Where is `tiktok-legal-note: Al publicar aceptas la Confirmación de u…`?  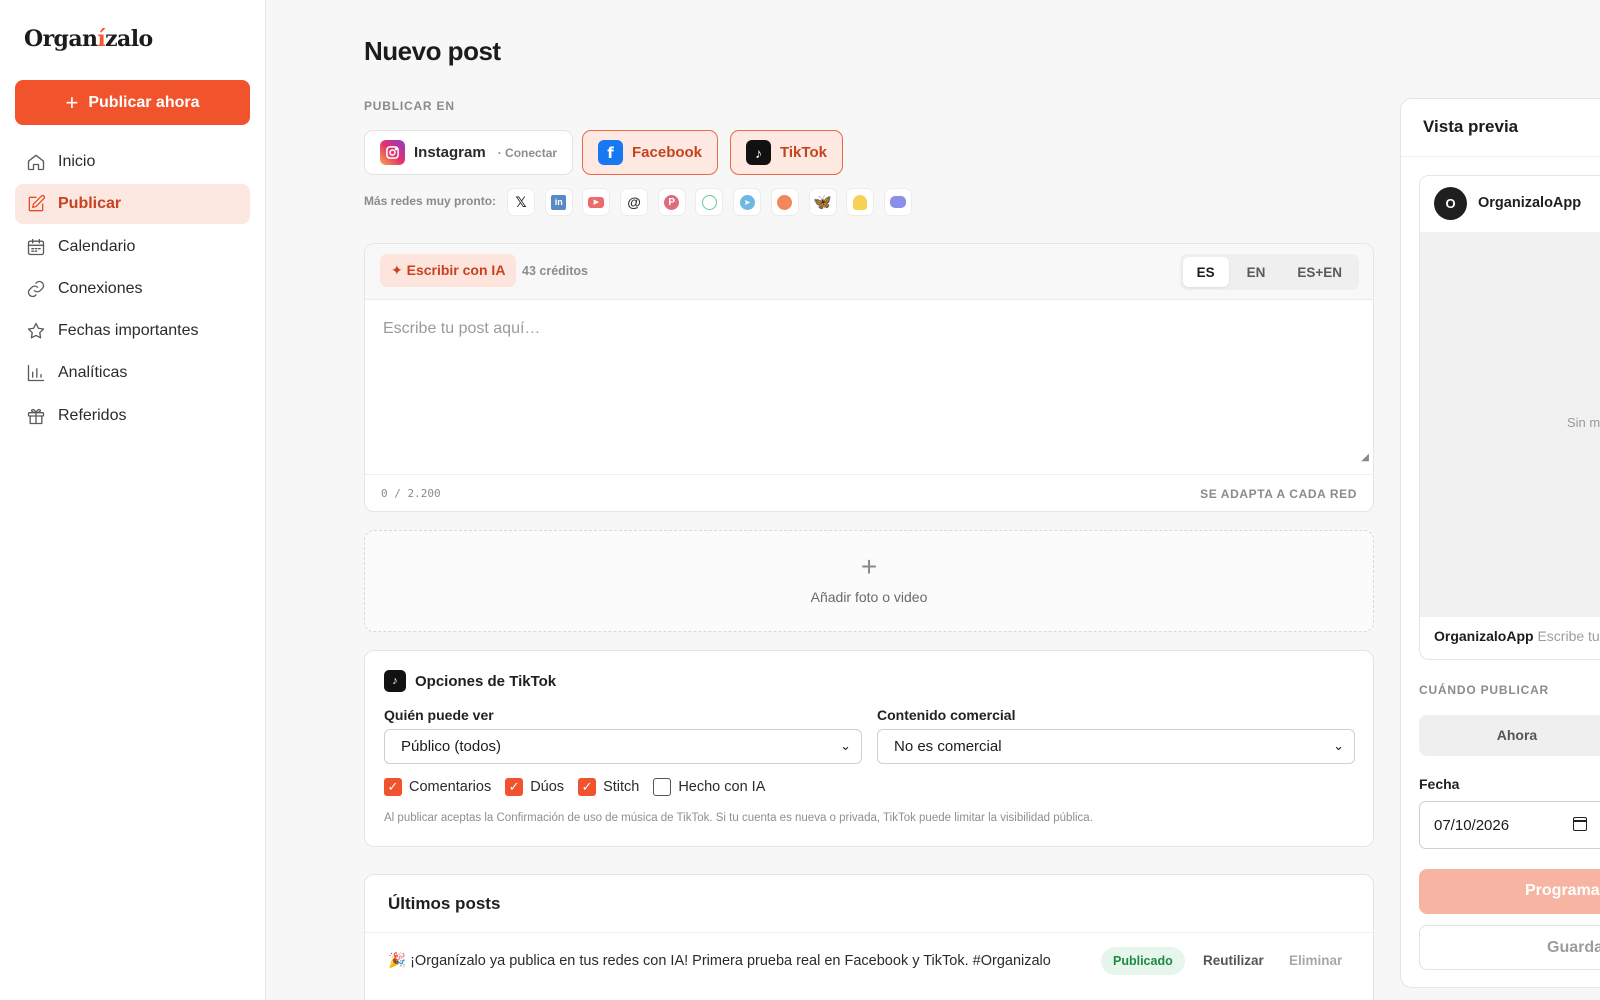 tiktok-legal-note: Al publicar aceptas la Confirmación de u… is located at coordinates (738, 818).